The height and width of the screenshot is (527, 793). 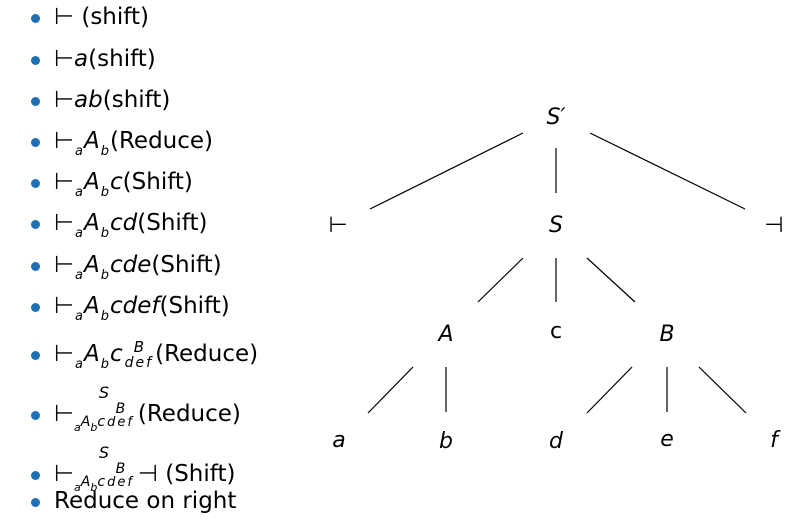 What do you see at coordinates (556, 117) in the screenshot?
I see `node-root: S′` at bounding box center [556, 117].